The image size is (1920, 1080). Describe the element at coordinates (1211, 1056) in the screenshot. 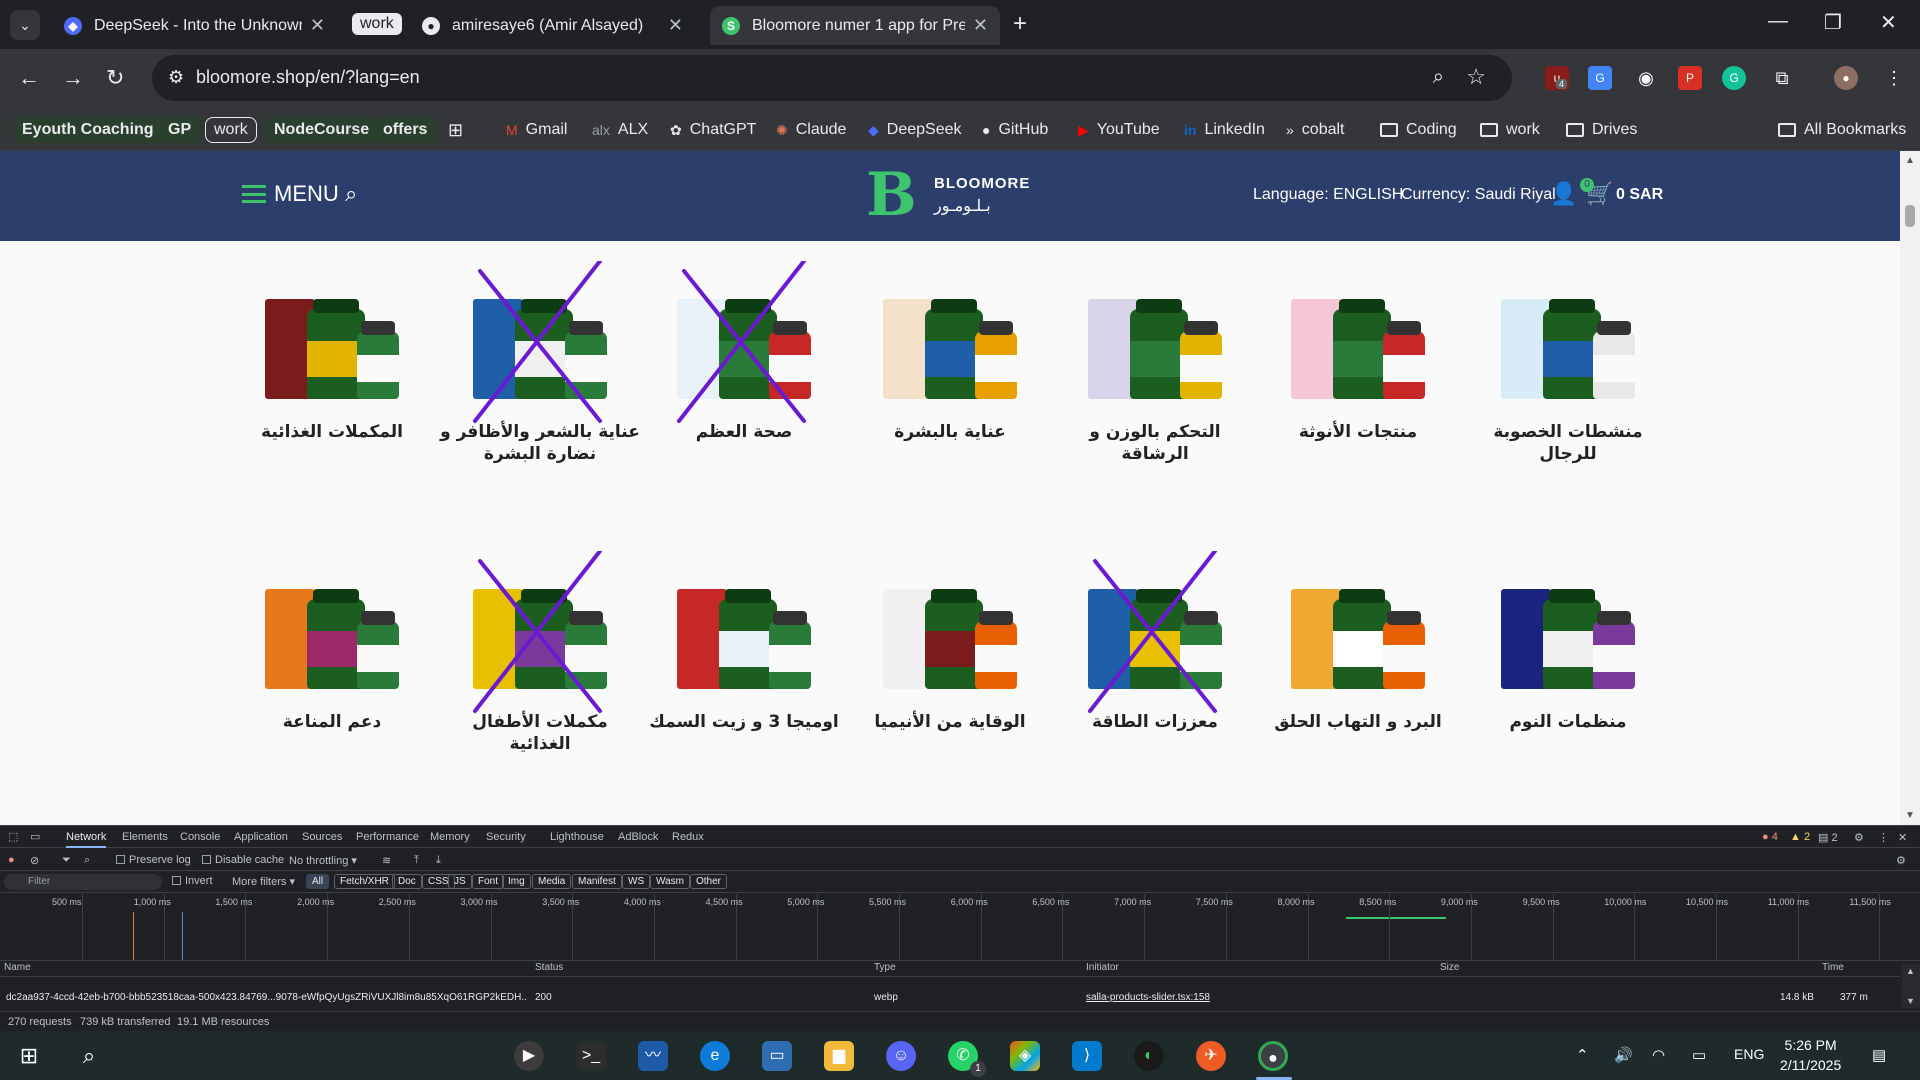

I see `postman-icon: ✈` at that location.